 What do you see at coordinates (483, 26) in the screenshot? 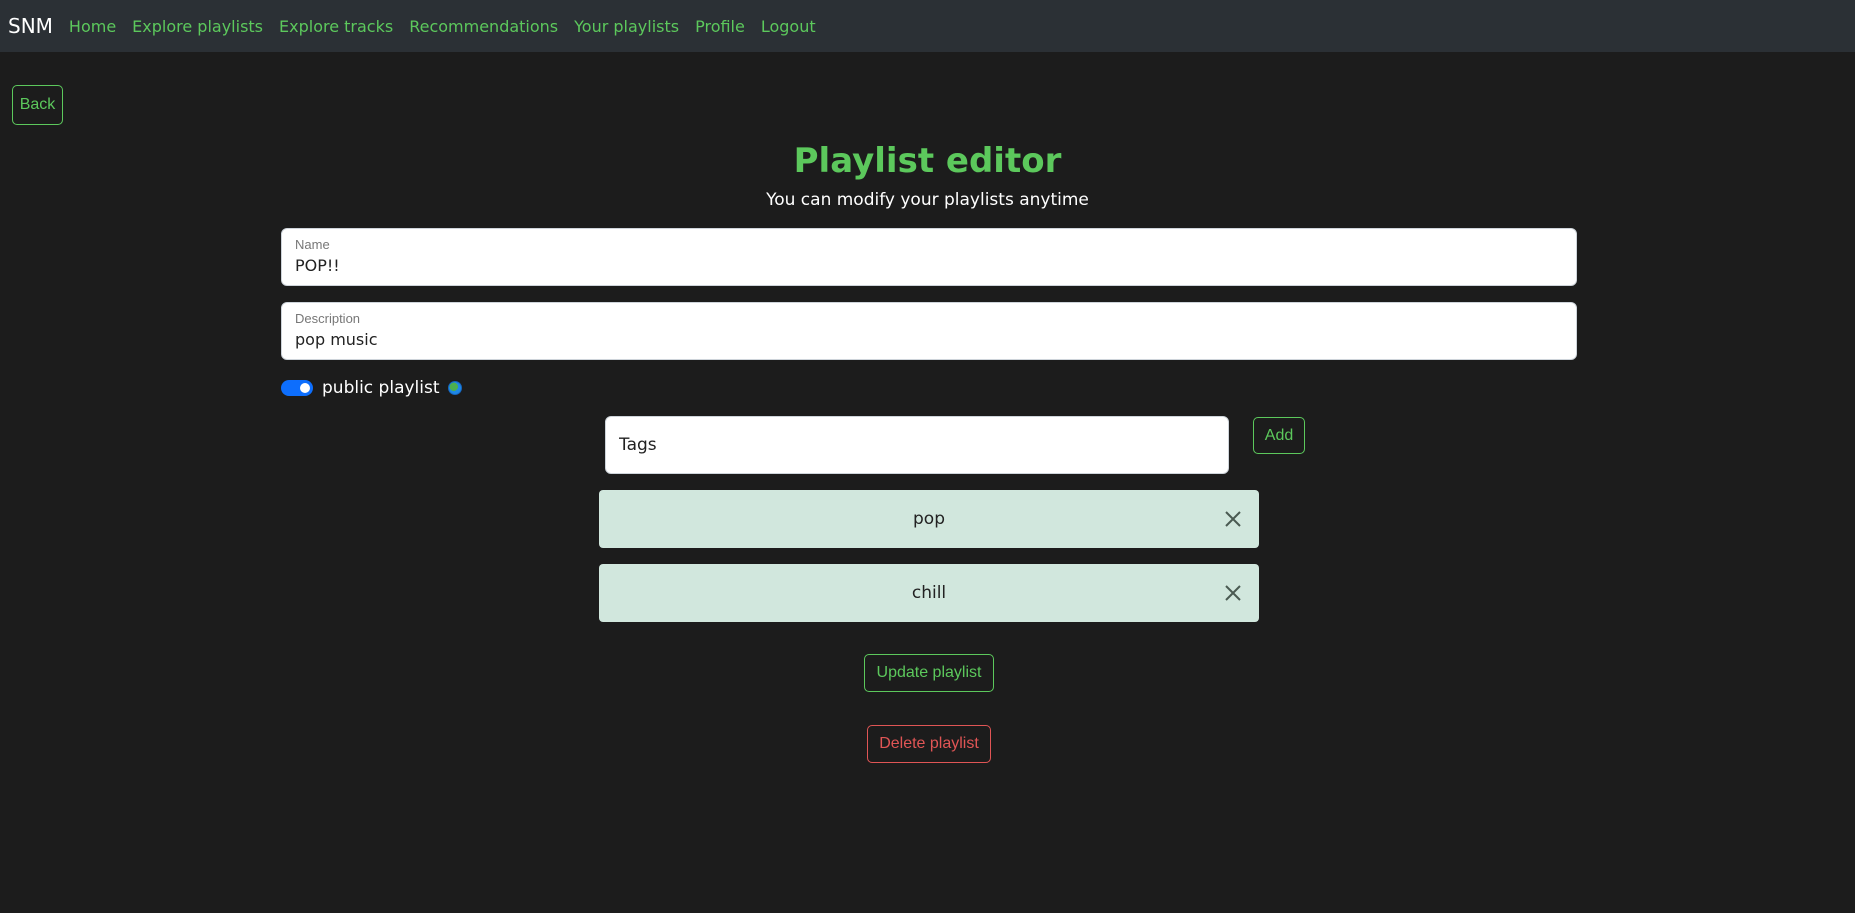
I see `nav-link-recommendations: Recommendations` at bounding box center [483, 26].